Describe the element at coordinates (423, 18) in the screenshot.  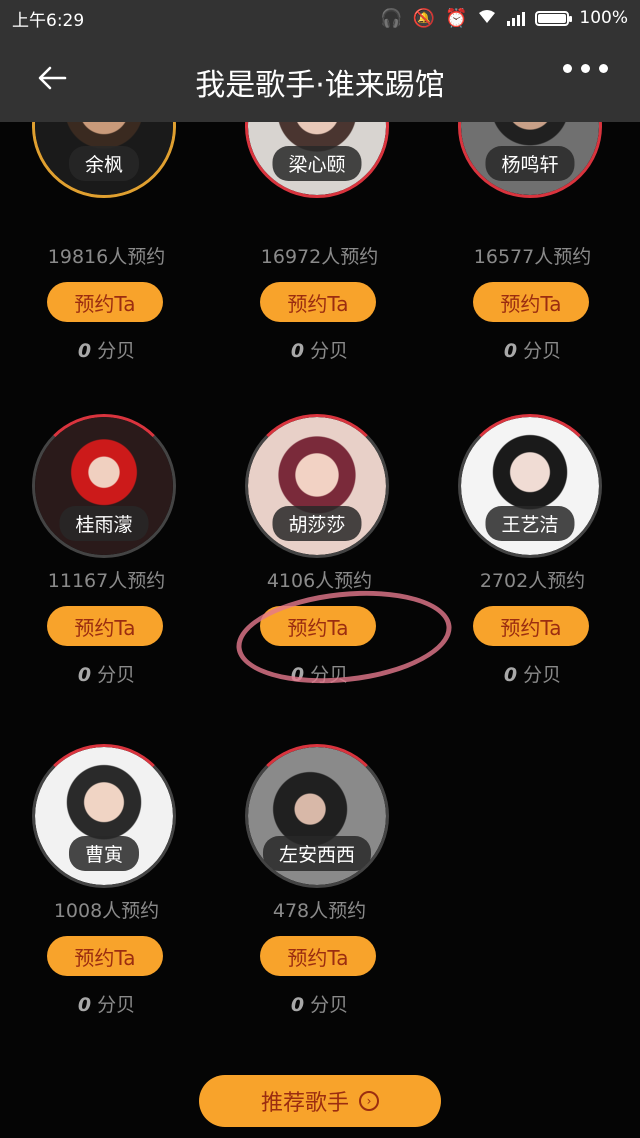
I see `mute-icon: 🔕` at that location.